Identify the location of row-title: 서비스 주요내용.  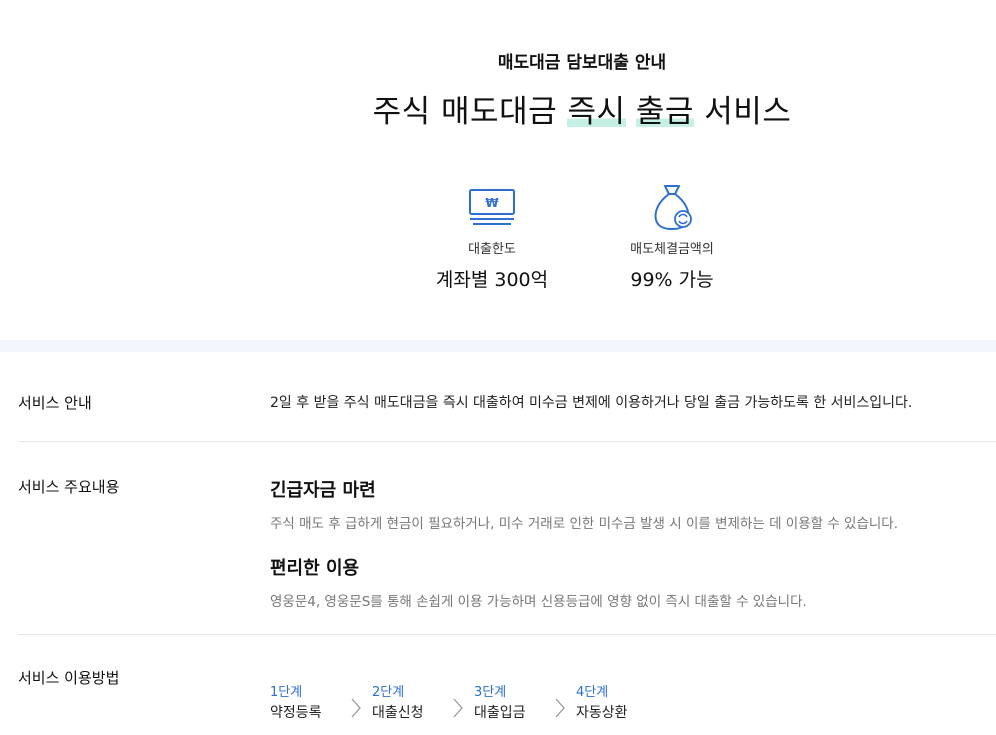
(69, 487).